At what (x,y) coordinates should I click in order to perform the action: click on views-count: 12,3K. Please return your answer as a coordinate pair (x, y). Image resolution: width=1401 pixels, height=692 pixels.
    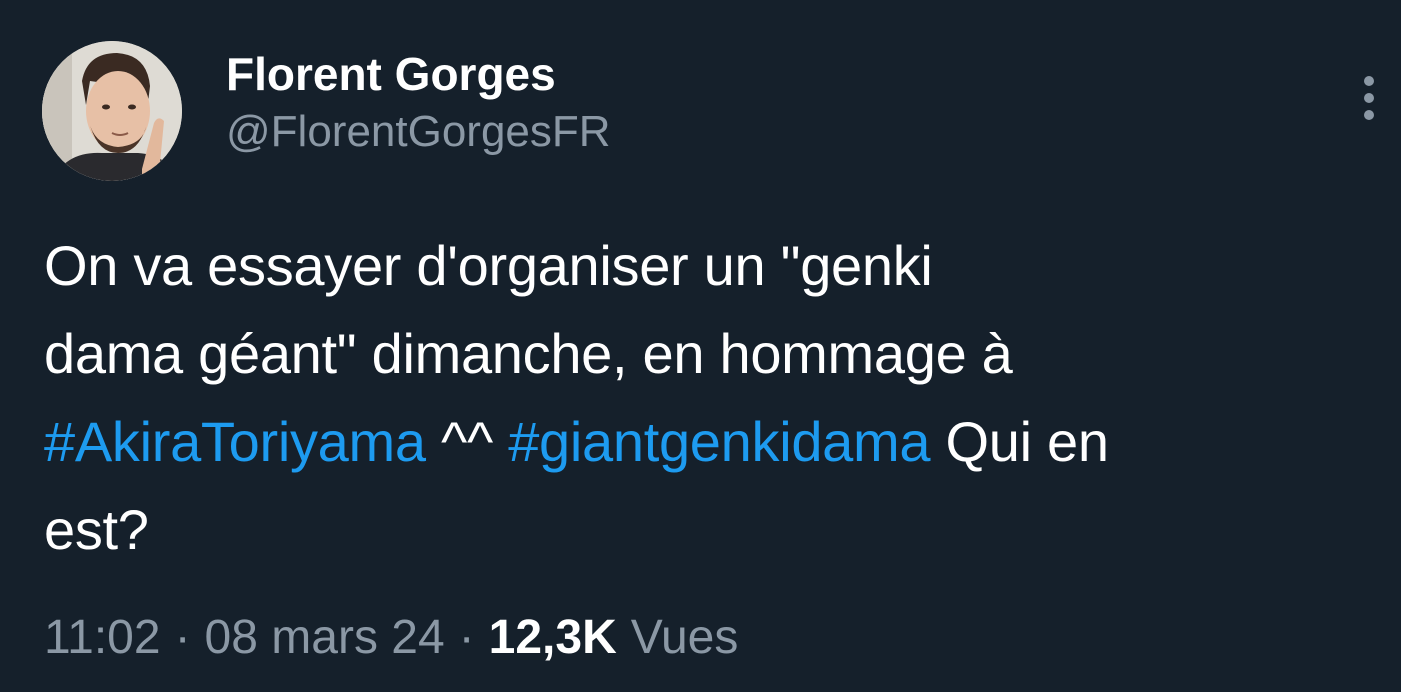
    Looking at the image, I should click on (553, 637).